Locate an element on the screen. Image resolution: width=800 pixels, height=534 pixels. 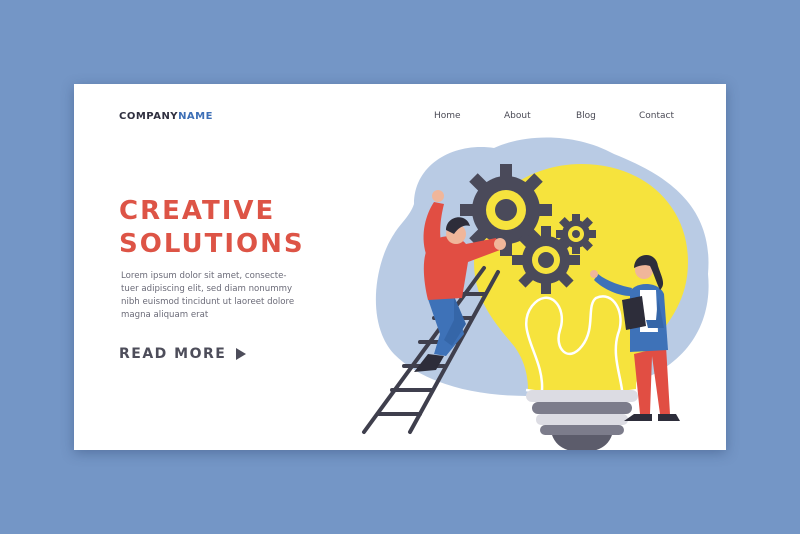
nav-blog-link: Blog is located at coordinates (586, 116).